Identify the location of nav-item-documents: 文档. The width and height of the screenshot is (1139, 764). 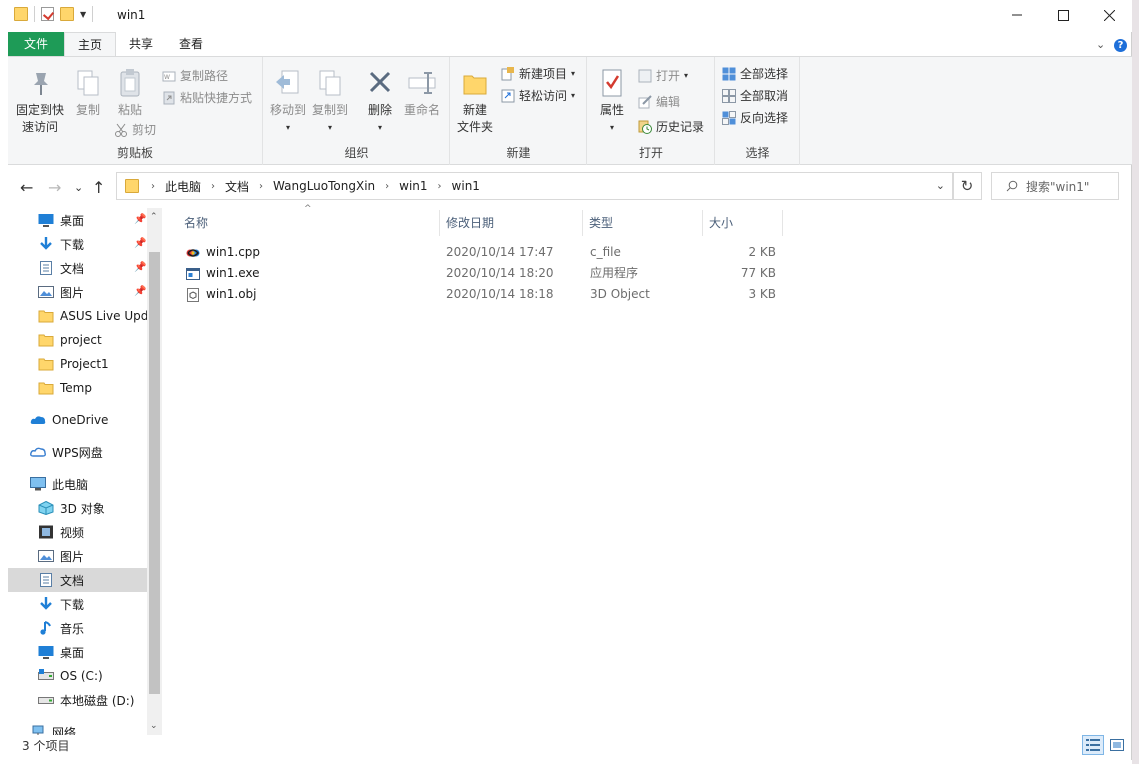
(77, 268).